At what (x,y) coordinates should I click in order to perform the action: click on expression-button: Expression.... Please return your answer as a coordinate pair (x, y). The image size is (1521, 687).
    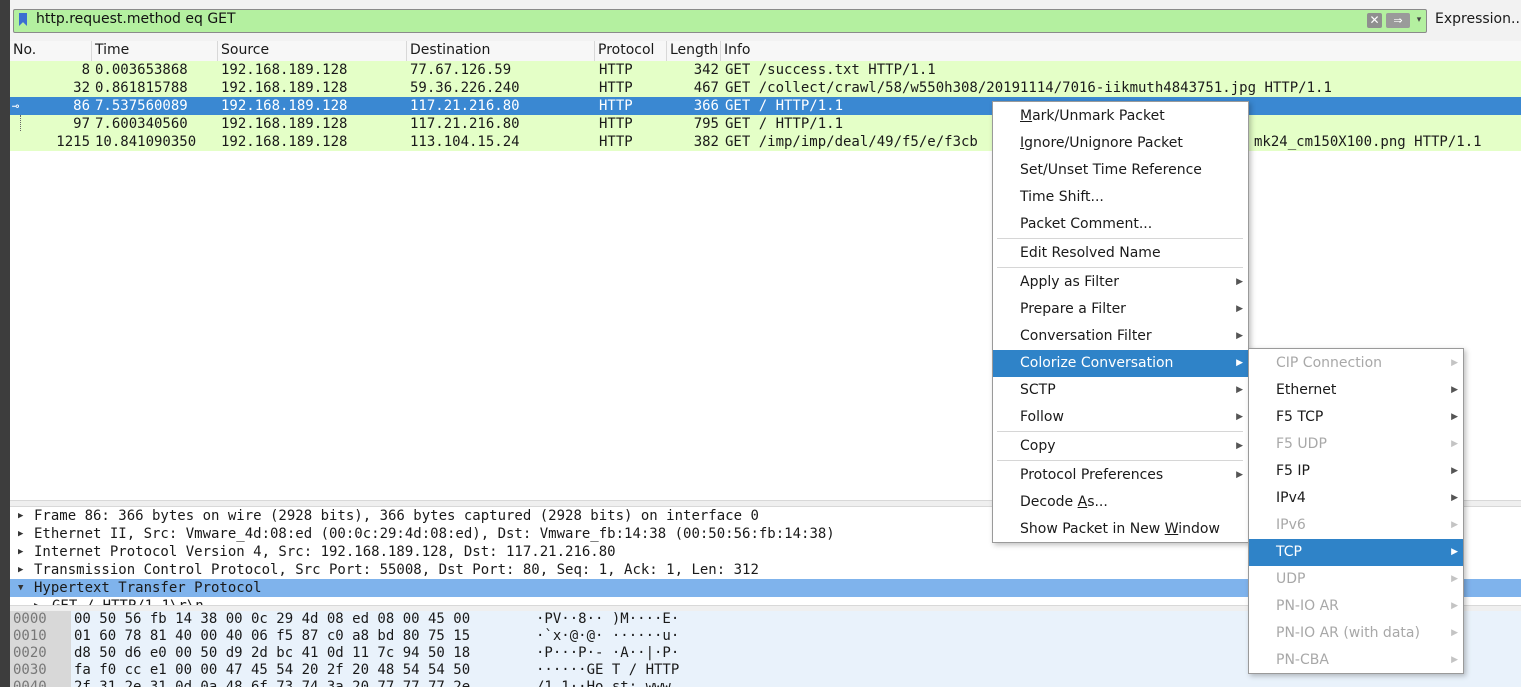
    Looking at the image, I should click on (1478, 19).